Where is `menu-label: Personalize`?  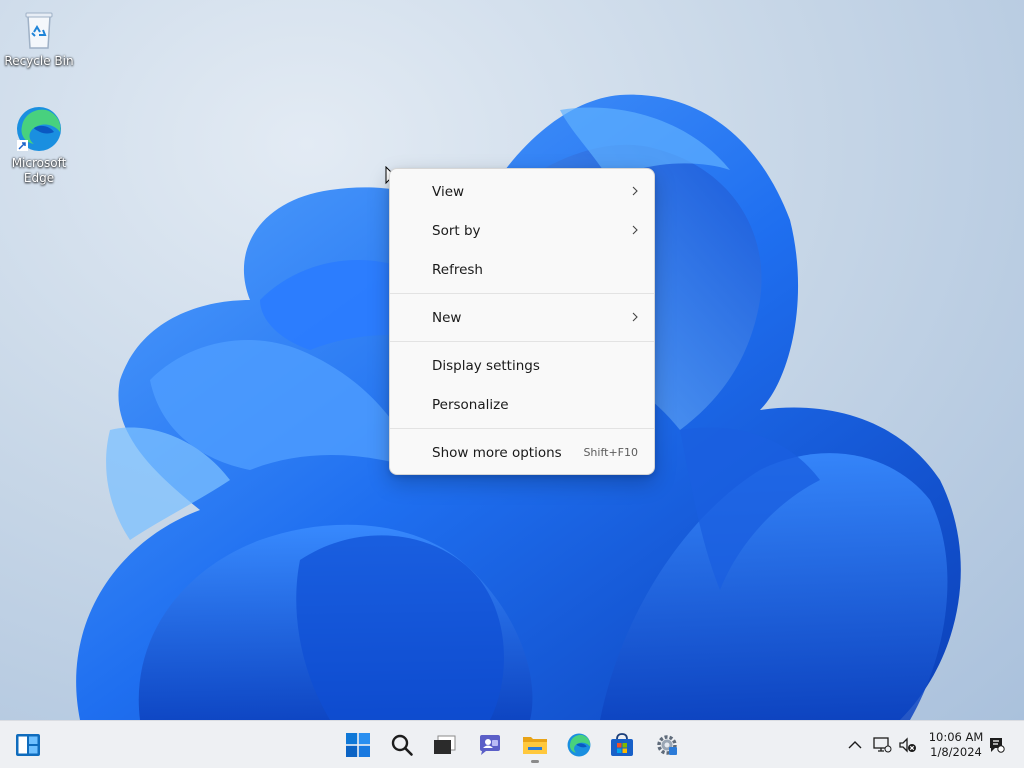 menu-label: Personalize is located at coordinates (470, 404).